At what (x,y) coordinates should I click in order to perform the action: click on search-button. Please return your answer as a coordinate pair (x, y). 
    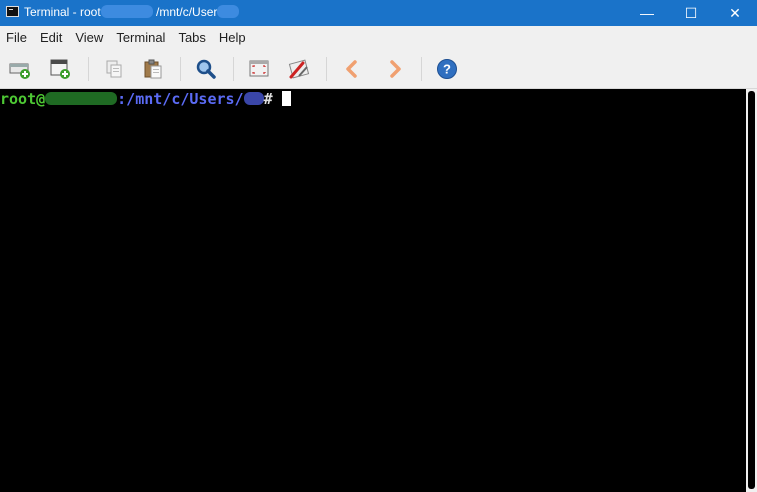
    Looking at the image, I should click on (206, 69).